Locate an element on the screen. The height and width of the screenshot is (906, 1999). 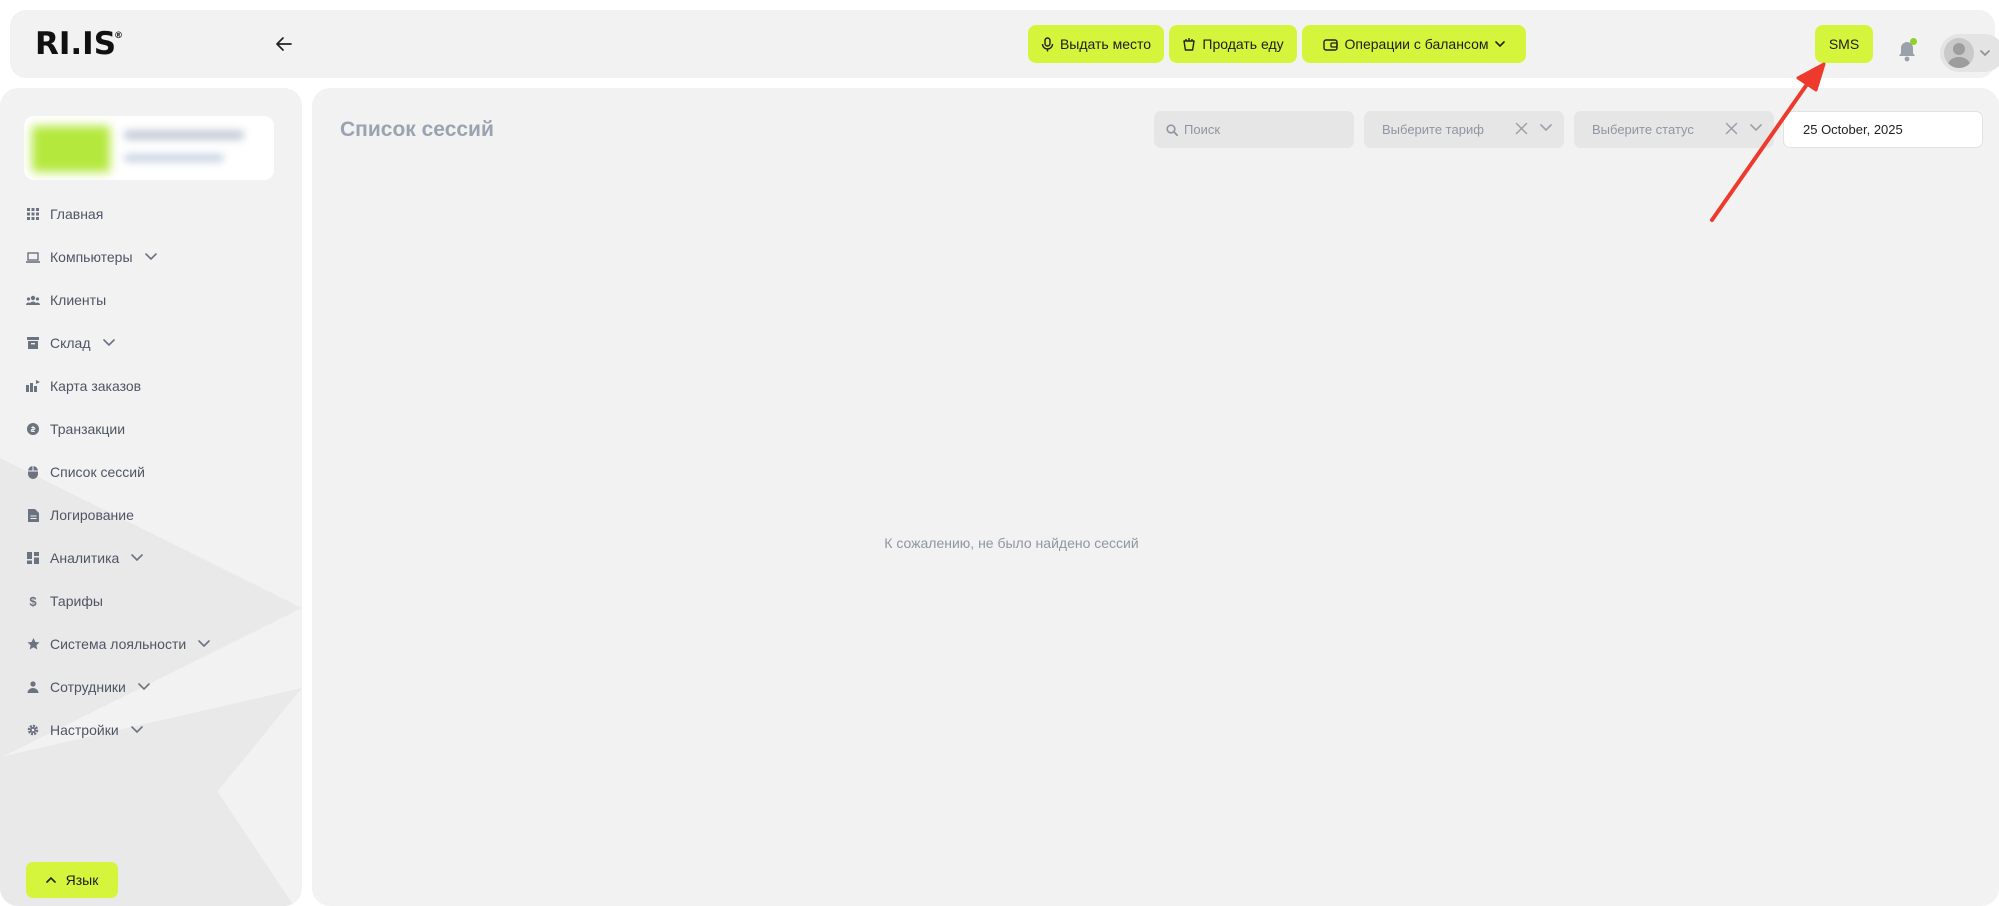
sidebar-item-order-map: Карта заказов is located at coordinates (83, 386).